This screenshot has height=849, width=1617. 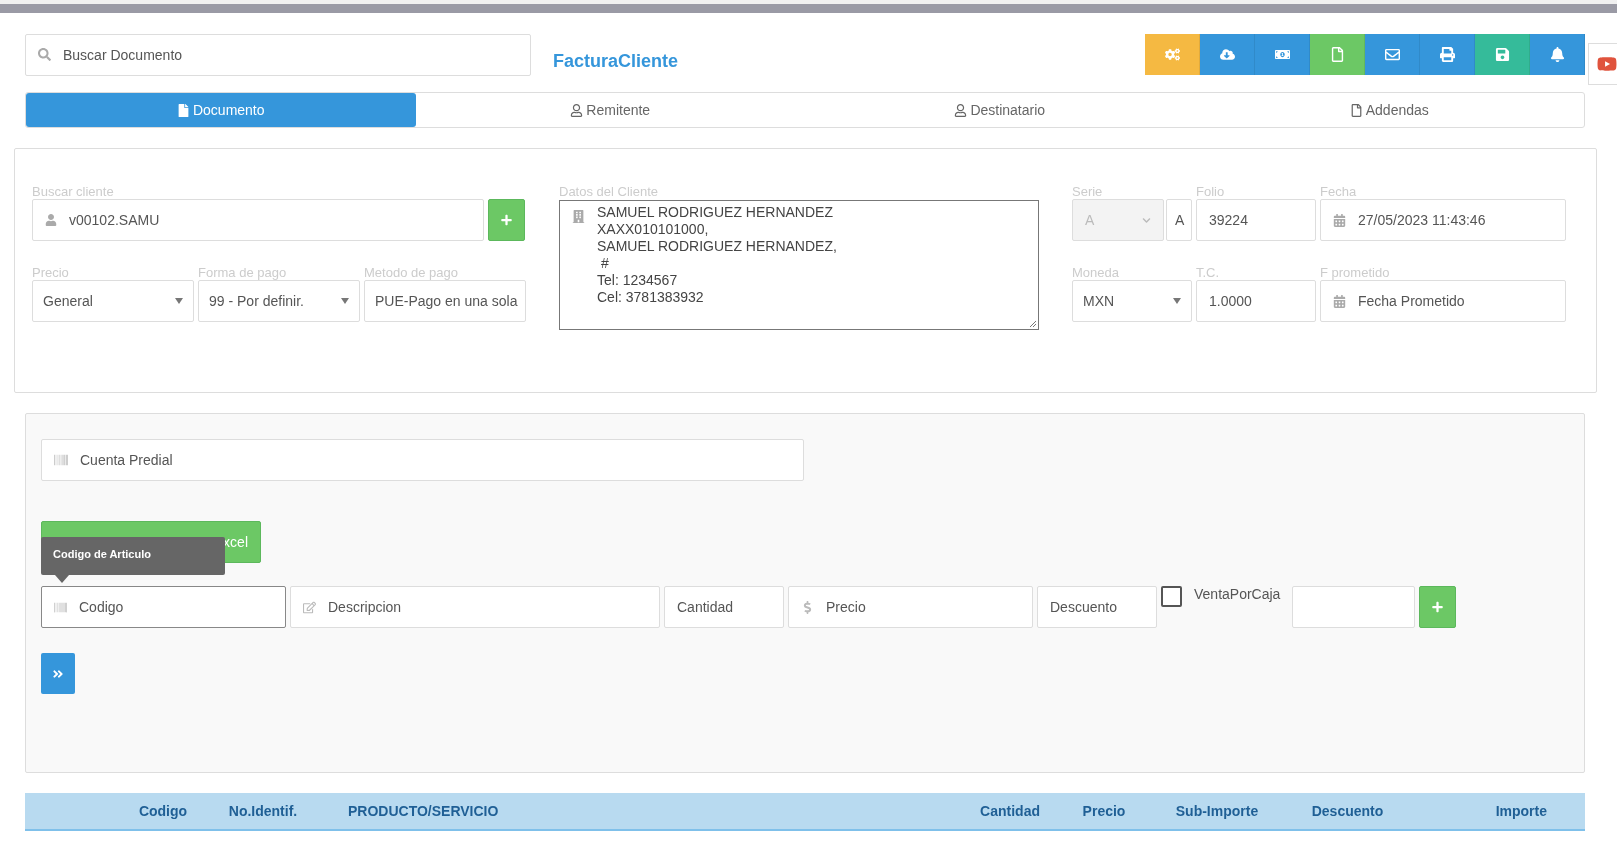 What do you see at coordinates (263, 811) in the screenshot?
I see `column-header: No.Identif.` at bounding box center [263, 811].